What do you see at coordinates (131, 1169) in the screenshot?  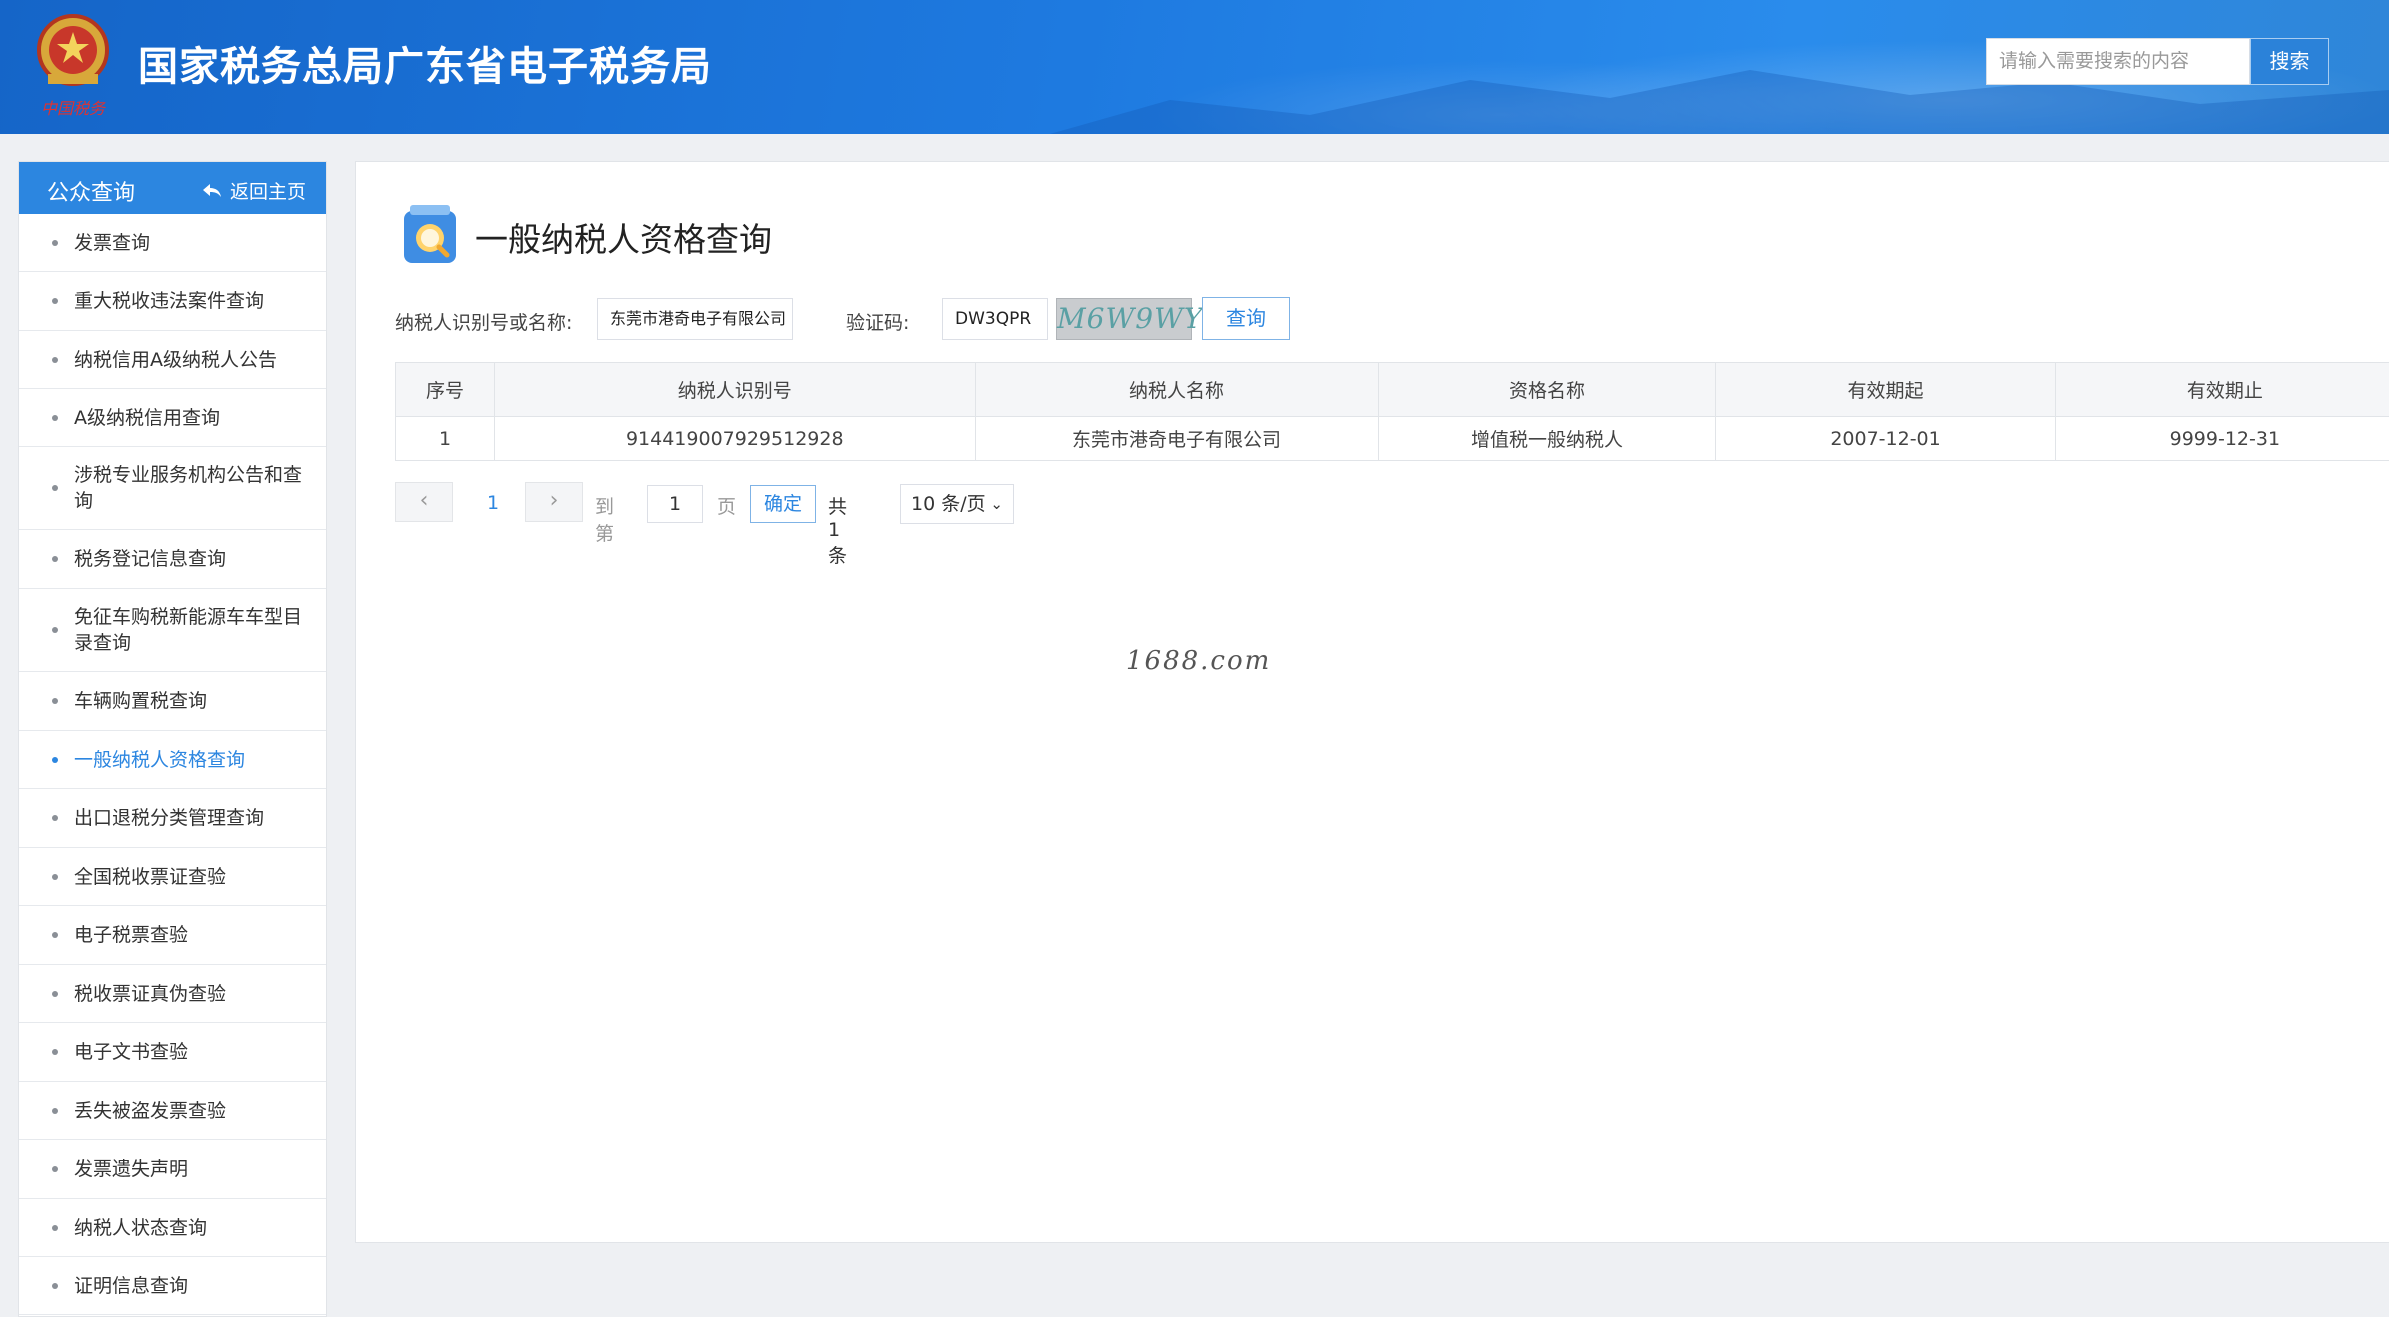 I see `sidebar-item-label: 发票遗失声明` at bounding box center [131, 1169].